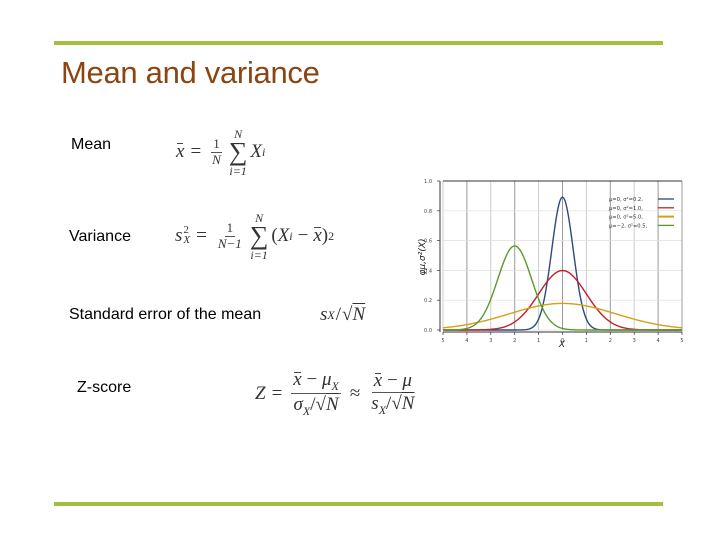 The width and height of the screenshot is (720, 540). I want to click on standard-error-label: Standard error of the mean, so click(165, 314).